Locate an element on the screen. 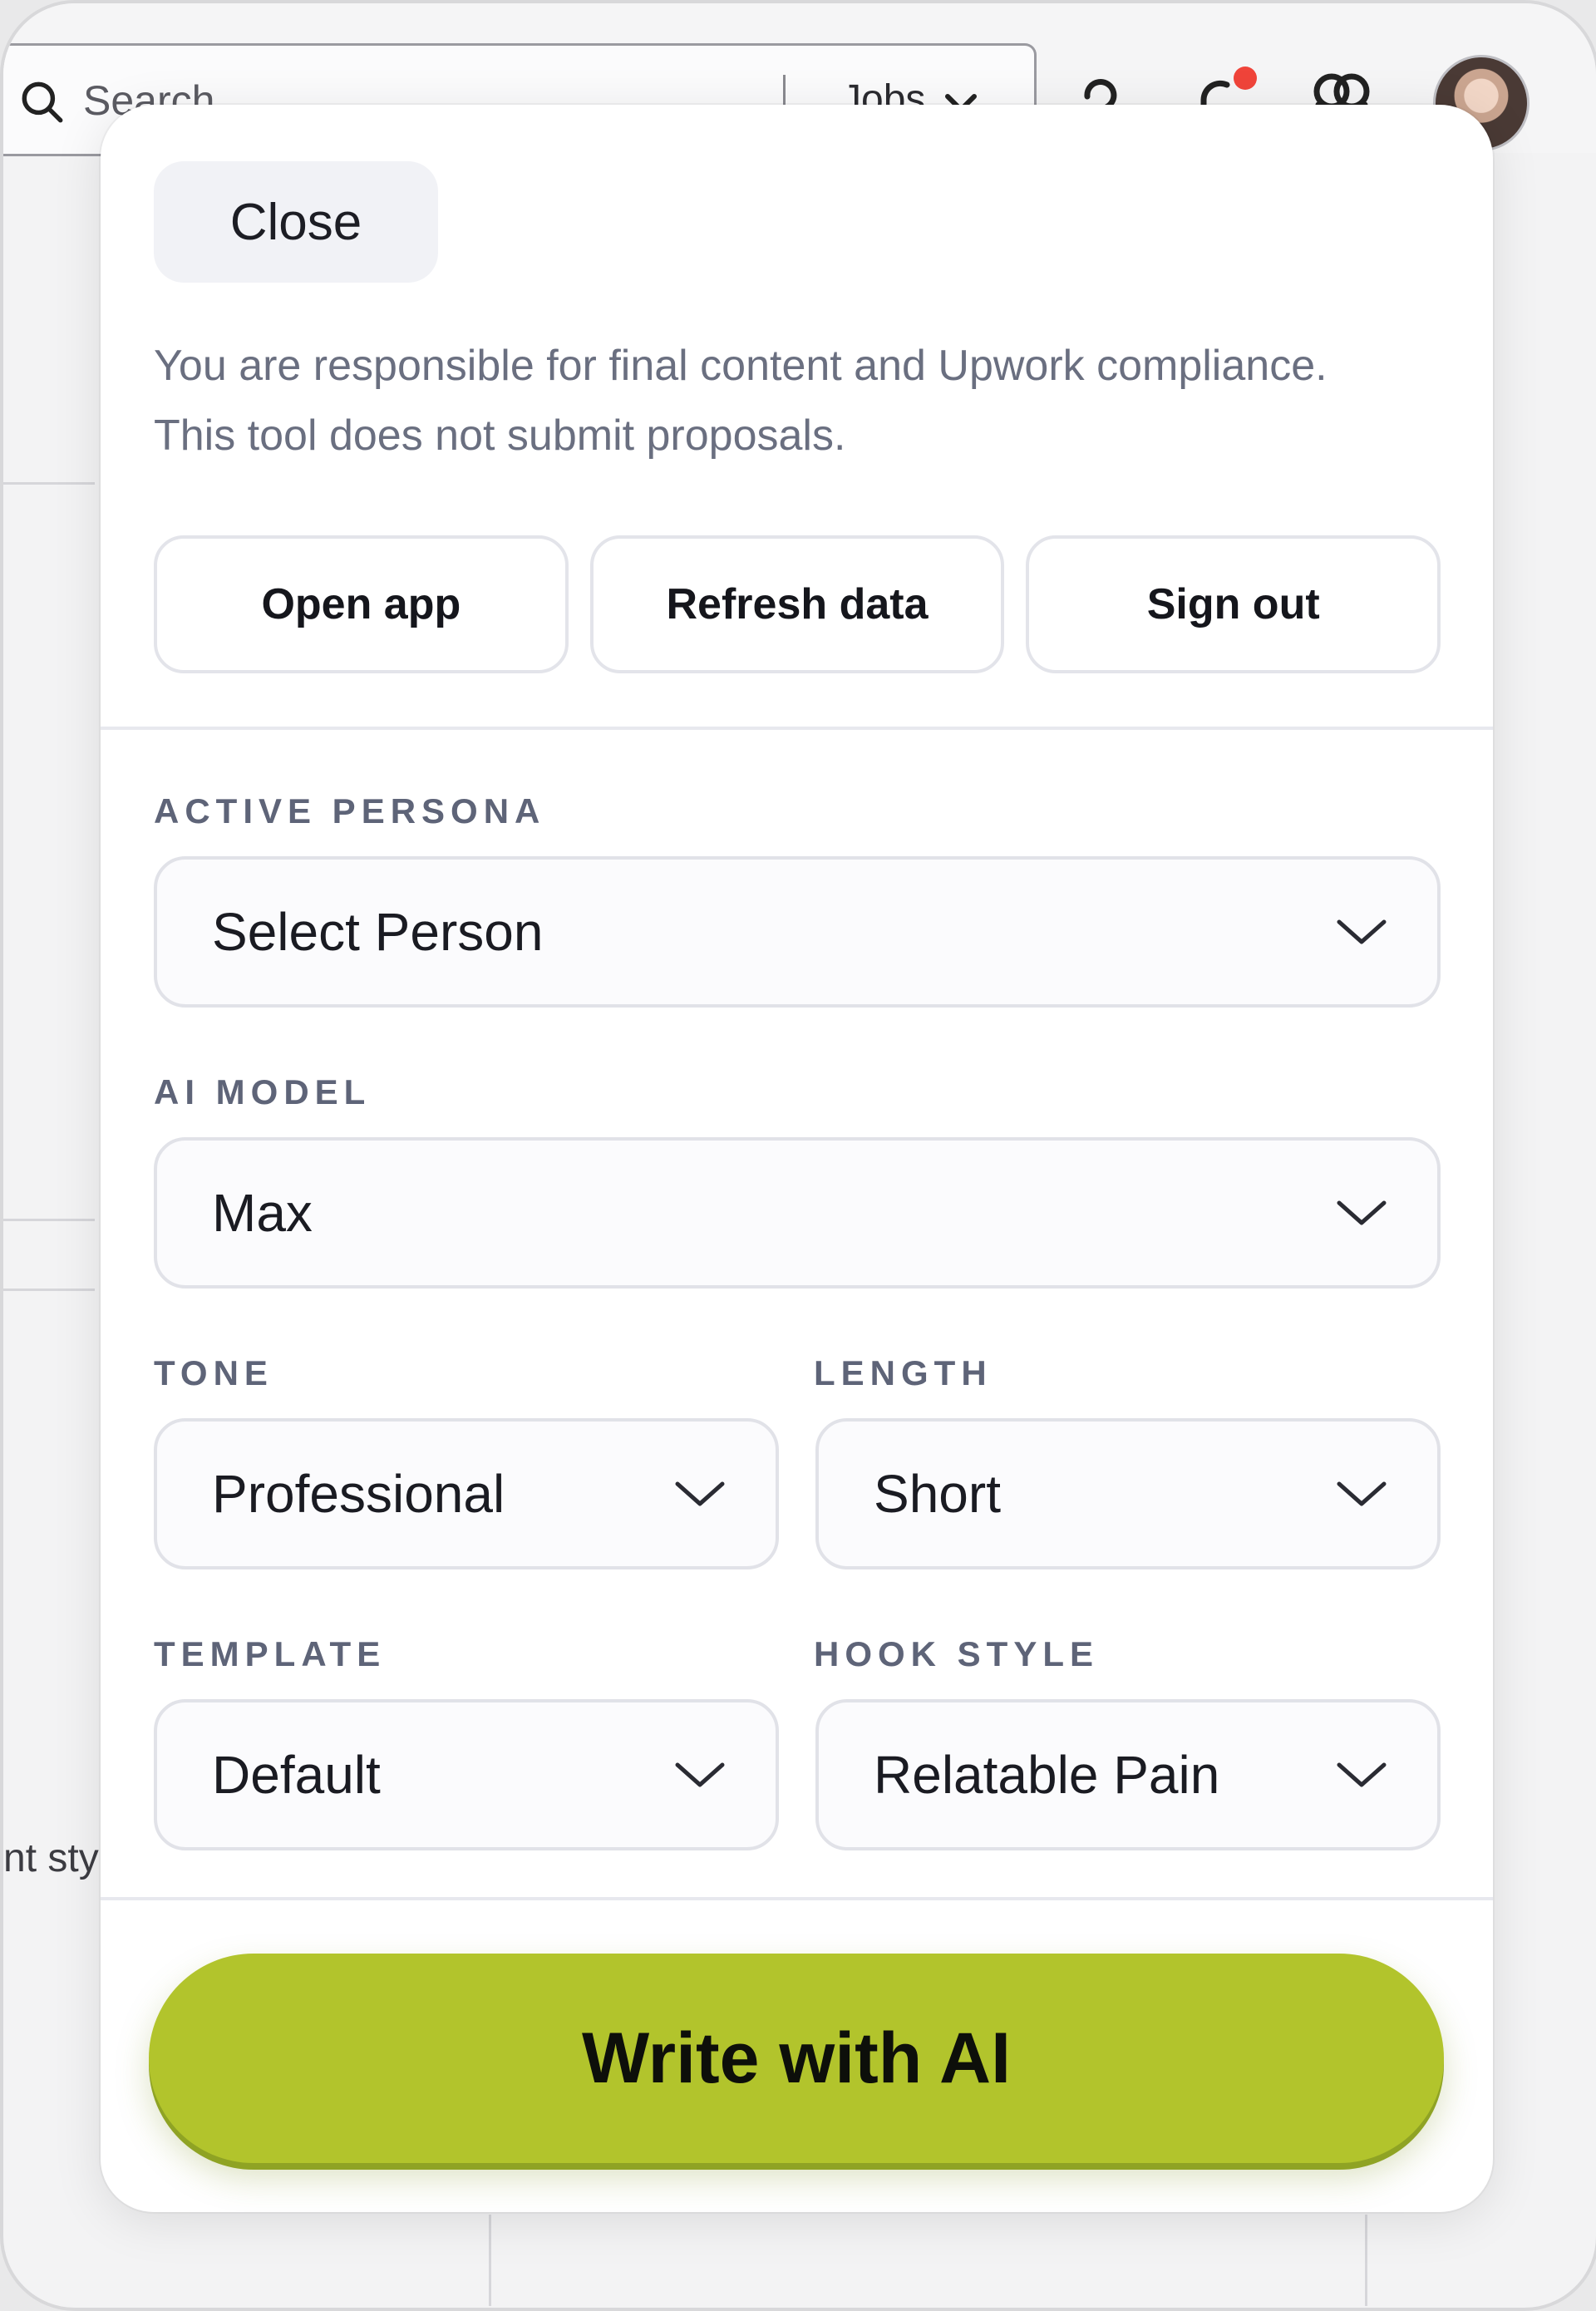  notification-badge is located at coordinates (1245, 78).